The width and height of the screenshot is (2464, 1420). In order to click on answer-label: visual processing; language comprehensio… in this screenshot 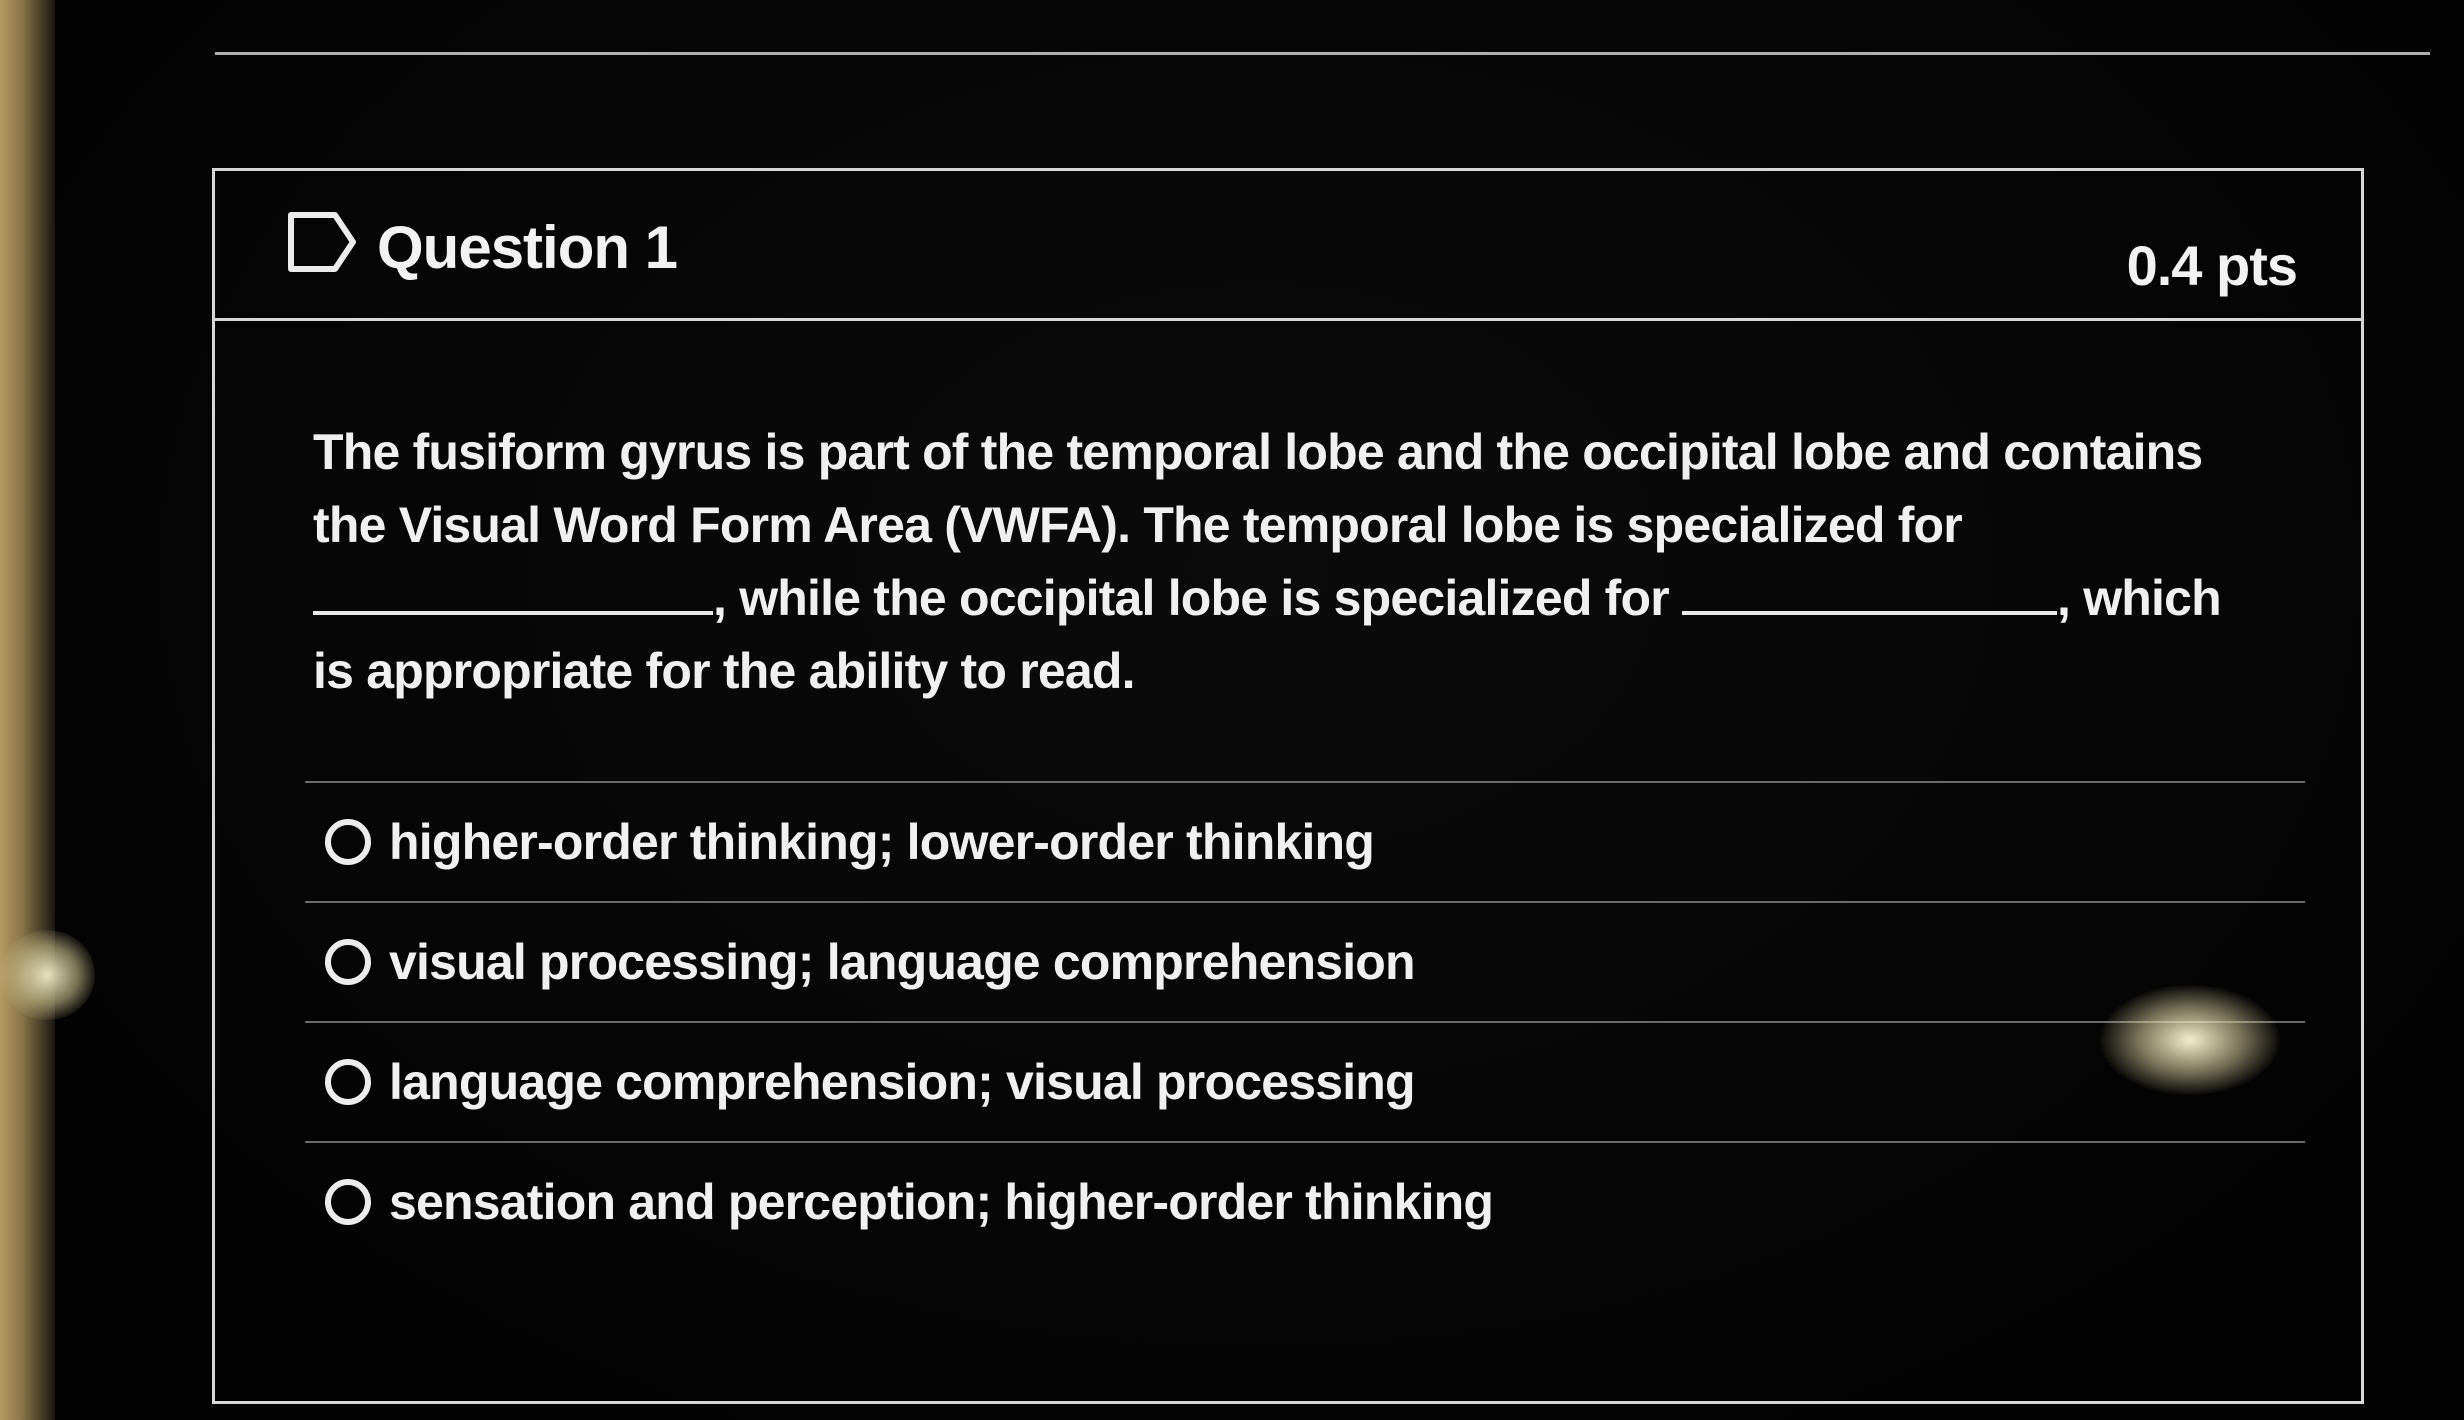, I will do `click(902, 962)`.